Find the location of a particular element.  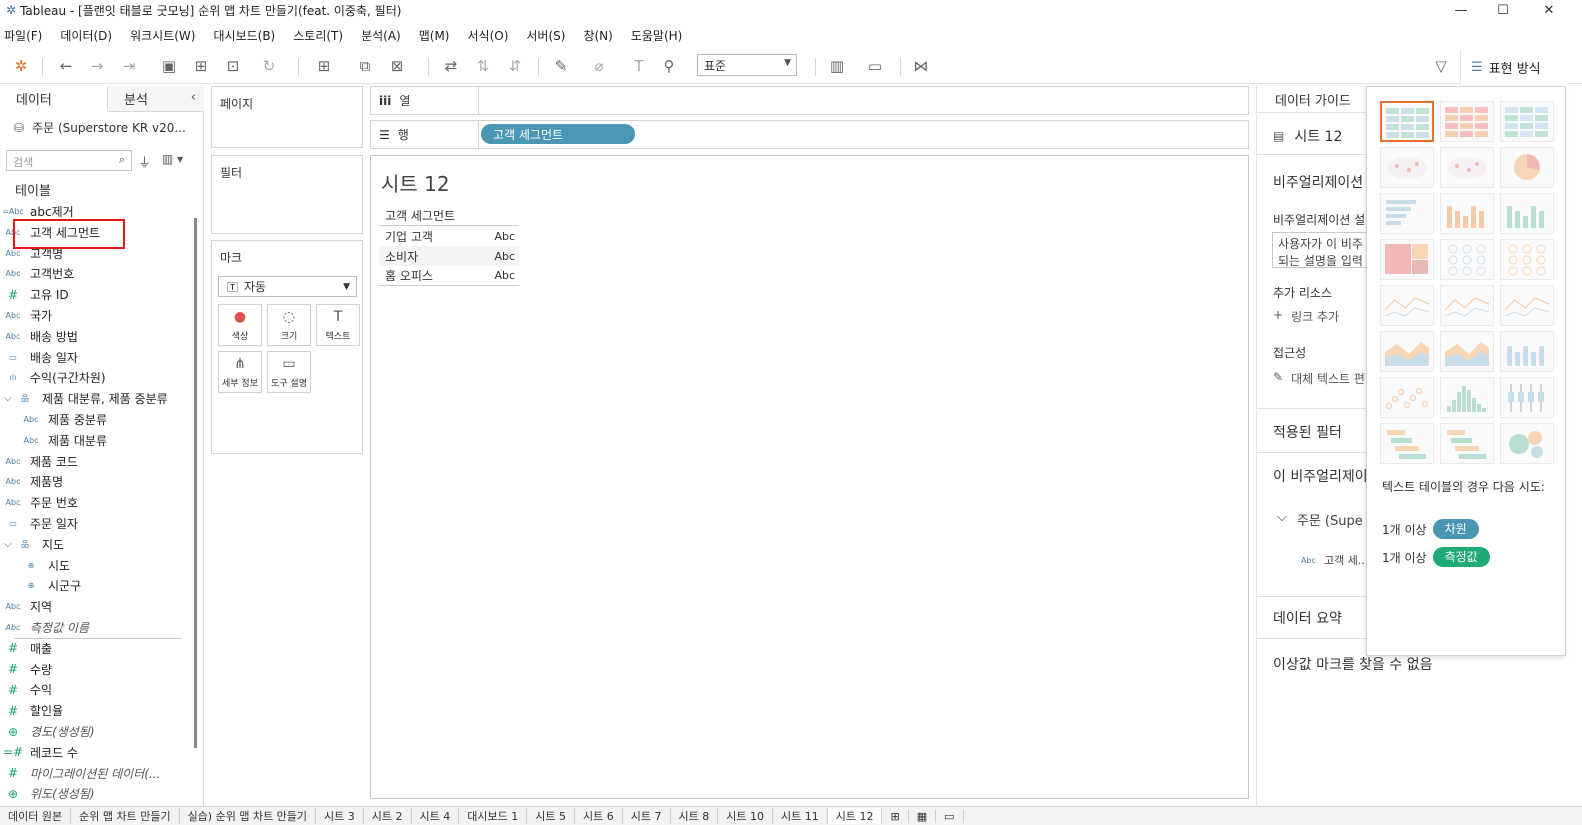

menu-map: 맵(M) is located at coordinates (434, 35).